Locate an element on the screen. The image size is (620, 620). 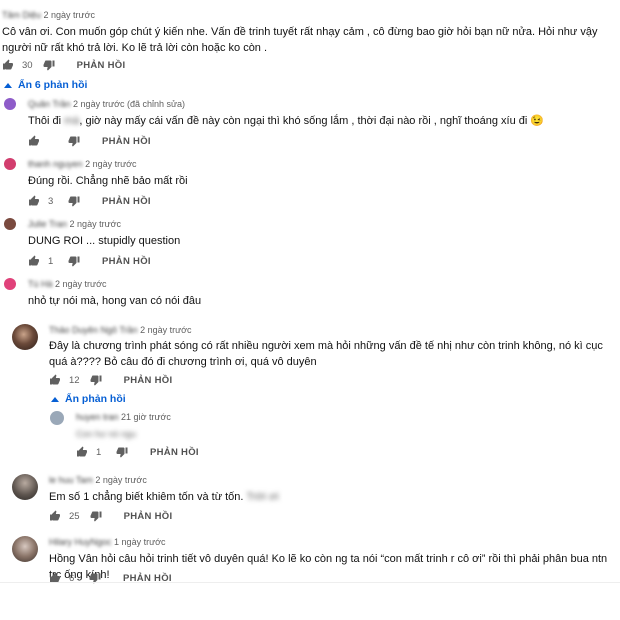
divider is located at coordinates (310, 582).